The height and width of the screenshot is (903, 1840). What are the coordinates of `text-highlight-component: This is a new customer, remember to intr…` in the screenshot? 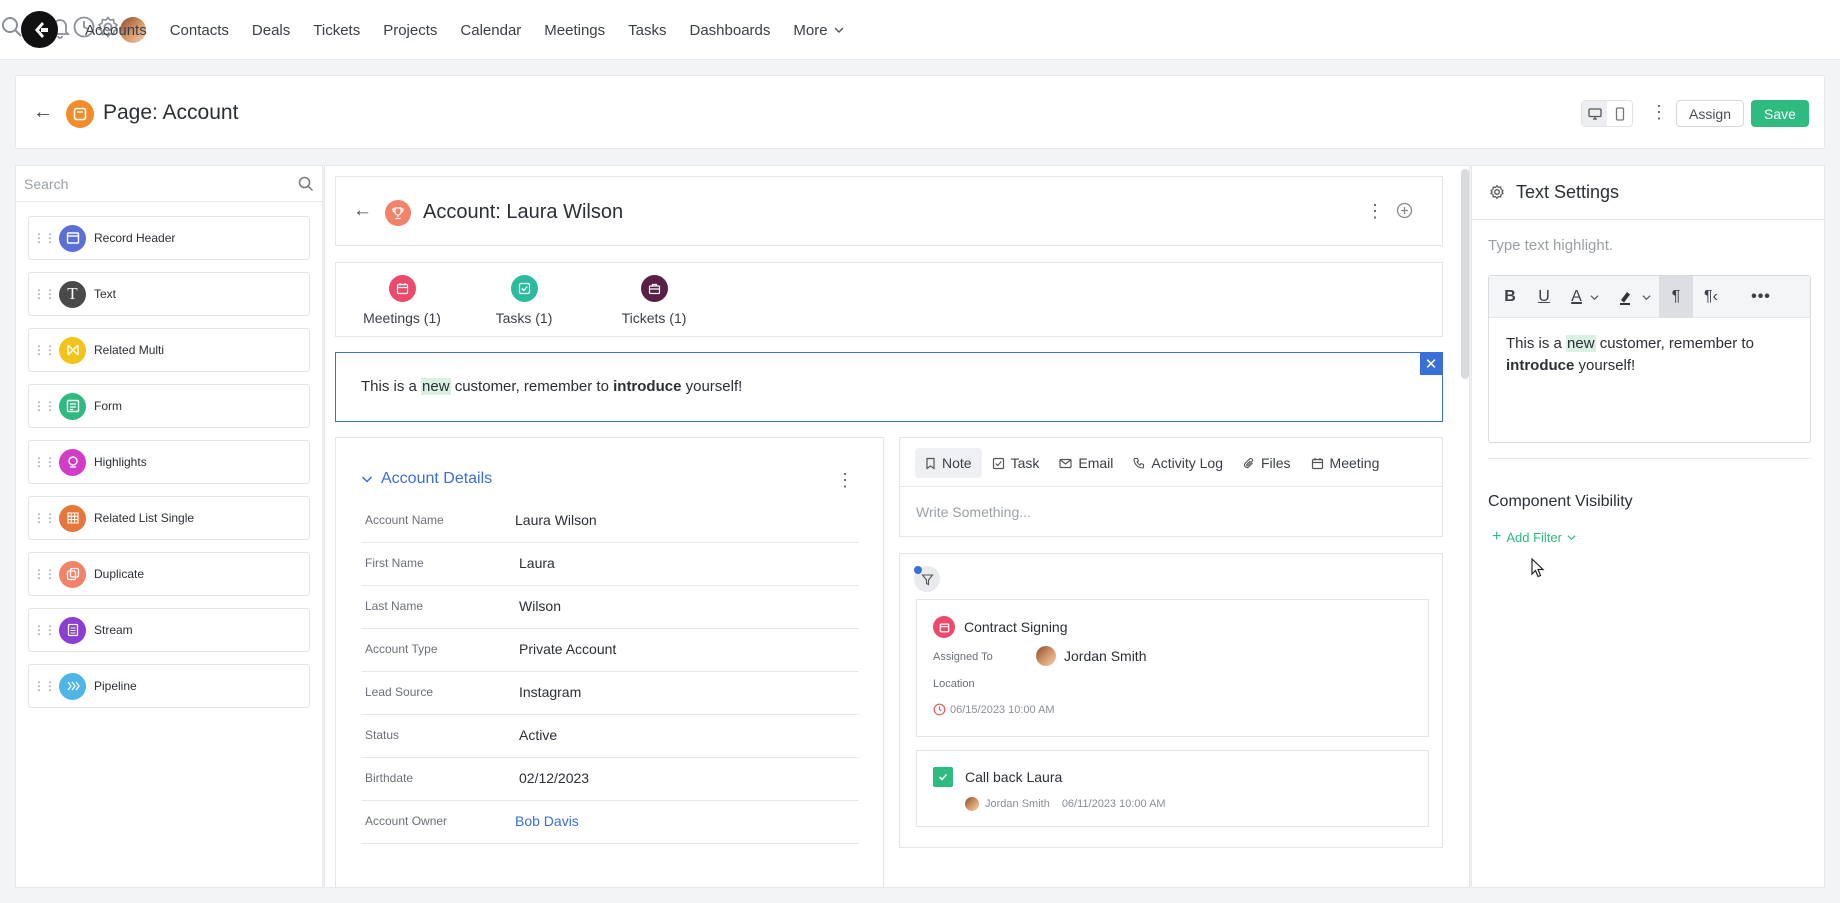 It's located at (889, 387).